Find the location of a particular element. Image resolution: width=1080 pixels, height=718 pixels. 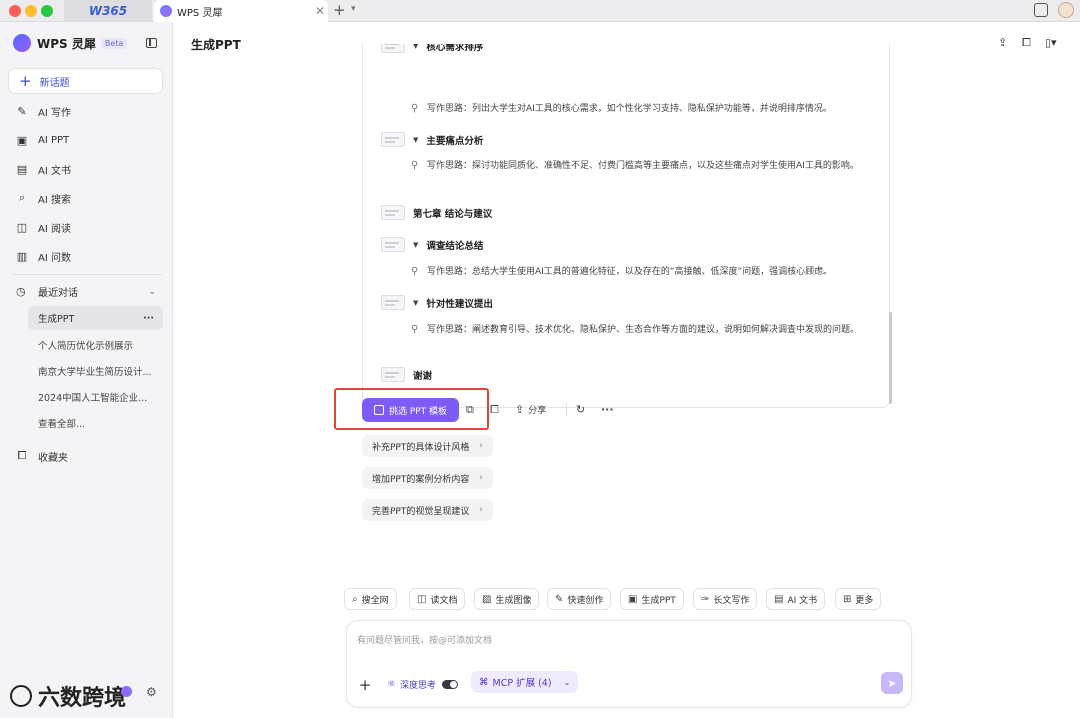

tool-label: 生成PPT is located at coordinates (658, 600).